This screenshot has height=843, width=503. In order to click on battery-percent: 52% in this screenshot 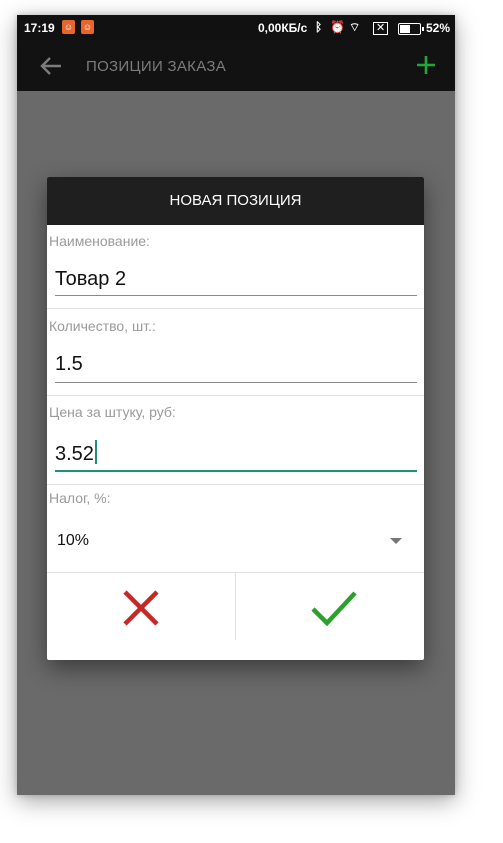, I will do `click(438, 28)`.